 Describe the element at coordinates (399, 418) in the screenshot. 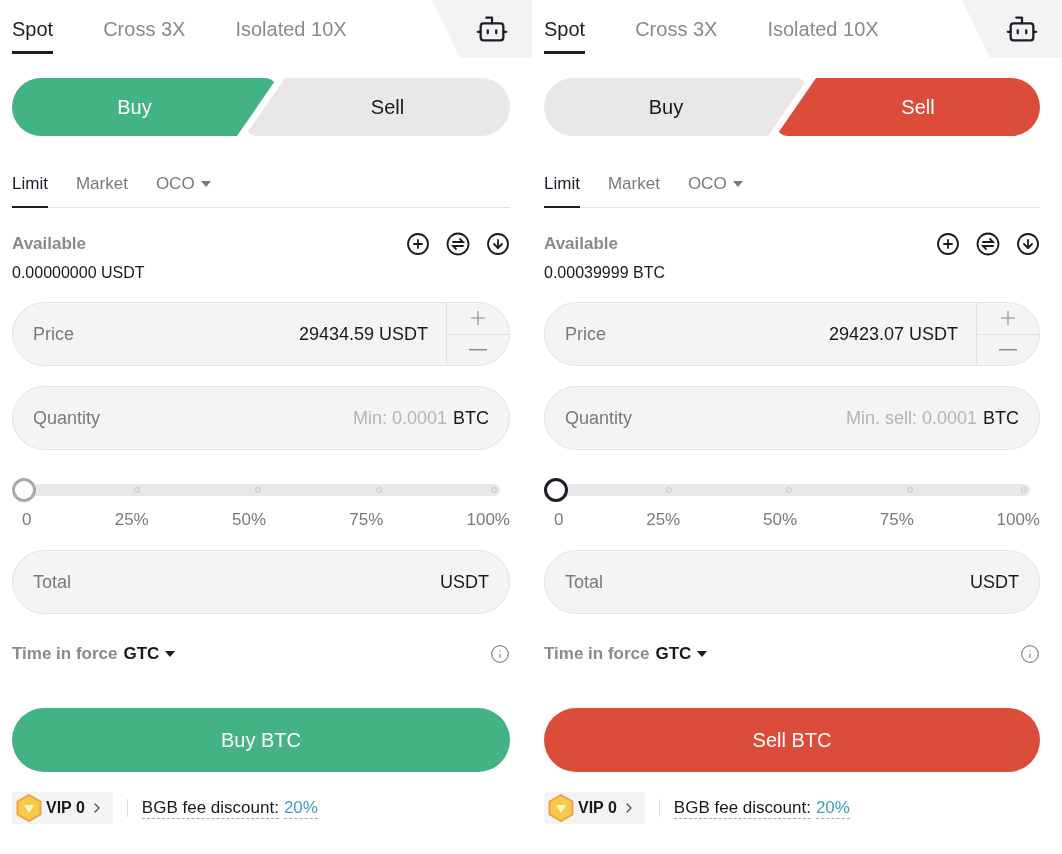

I see `quantity-placeholder: Min: 0.0001` at that location.